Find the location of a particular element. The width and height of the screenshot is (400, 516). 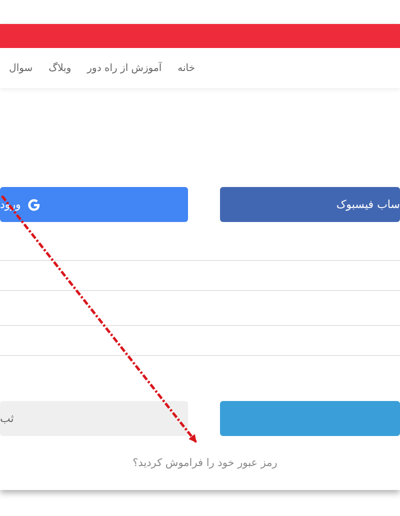

nav-link: وبلاگ is located at coordinates (60, 68).